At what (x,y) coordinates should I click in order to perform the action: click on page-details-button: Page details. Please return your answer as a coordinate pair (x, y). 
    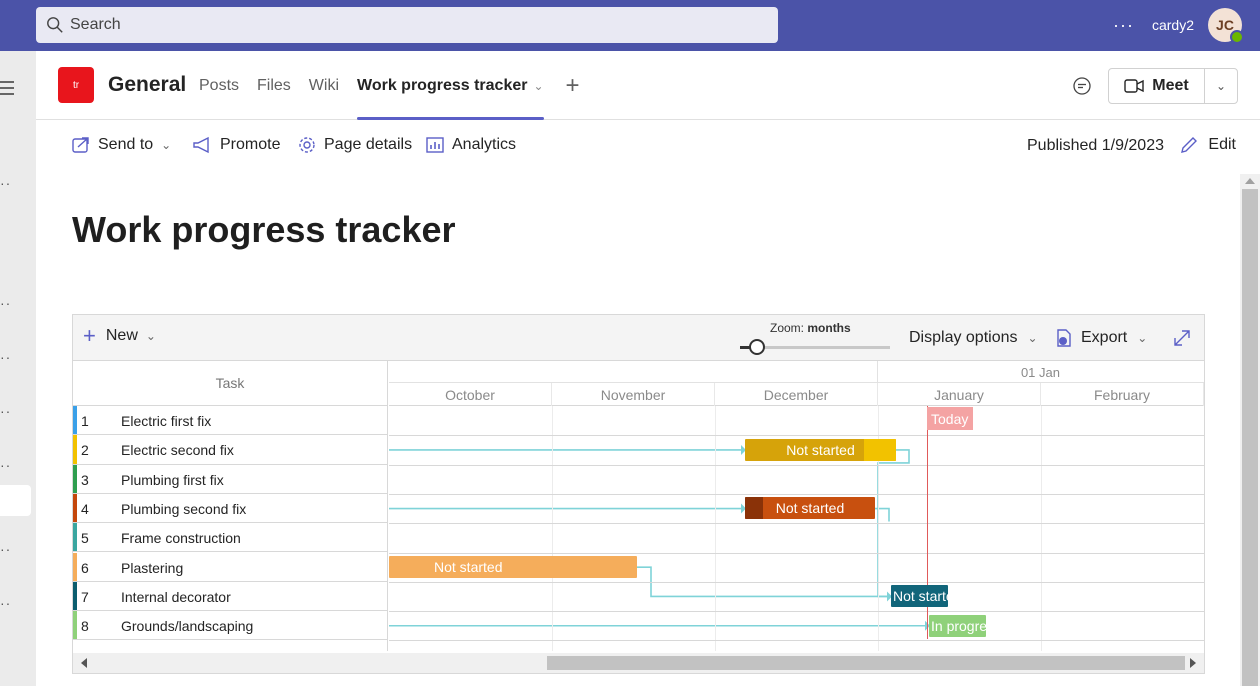
    Looking at the image, I should click on (355, 145).